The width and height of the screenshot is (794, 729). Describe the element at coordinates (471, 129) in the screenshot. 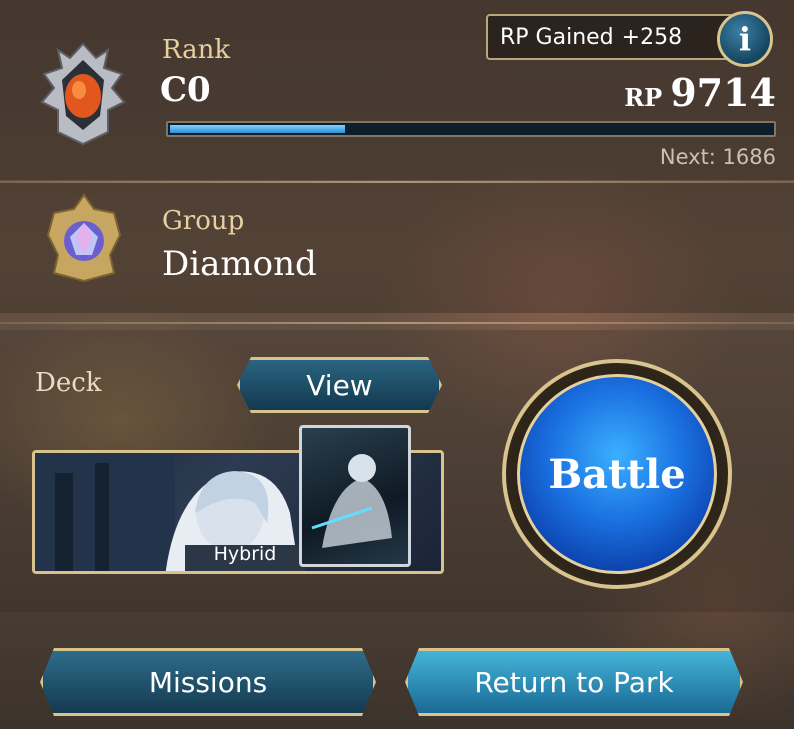

I see `rank-progress-bar` at that location.